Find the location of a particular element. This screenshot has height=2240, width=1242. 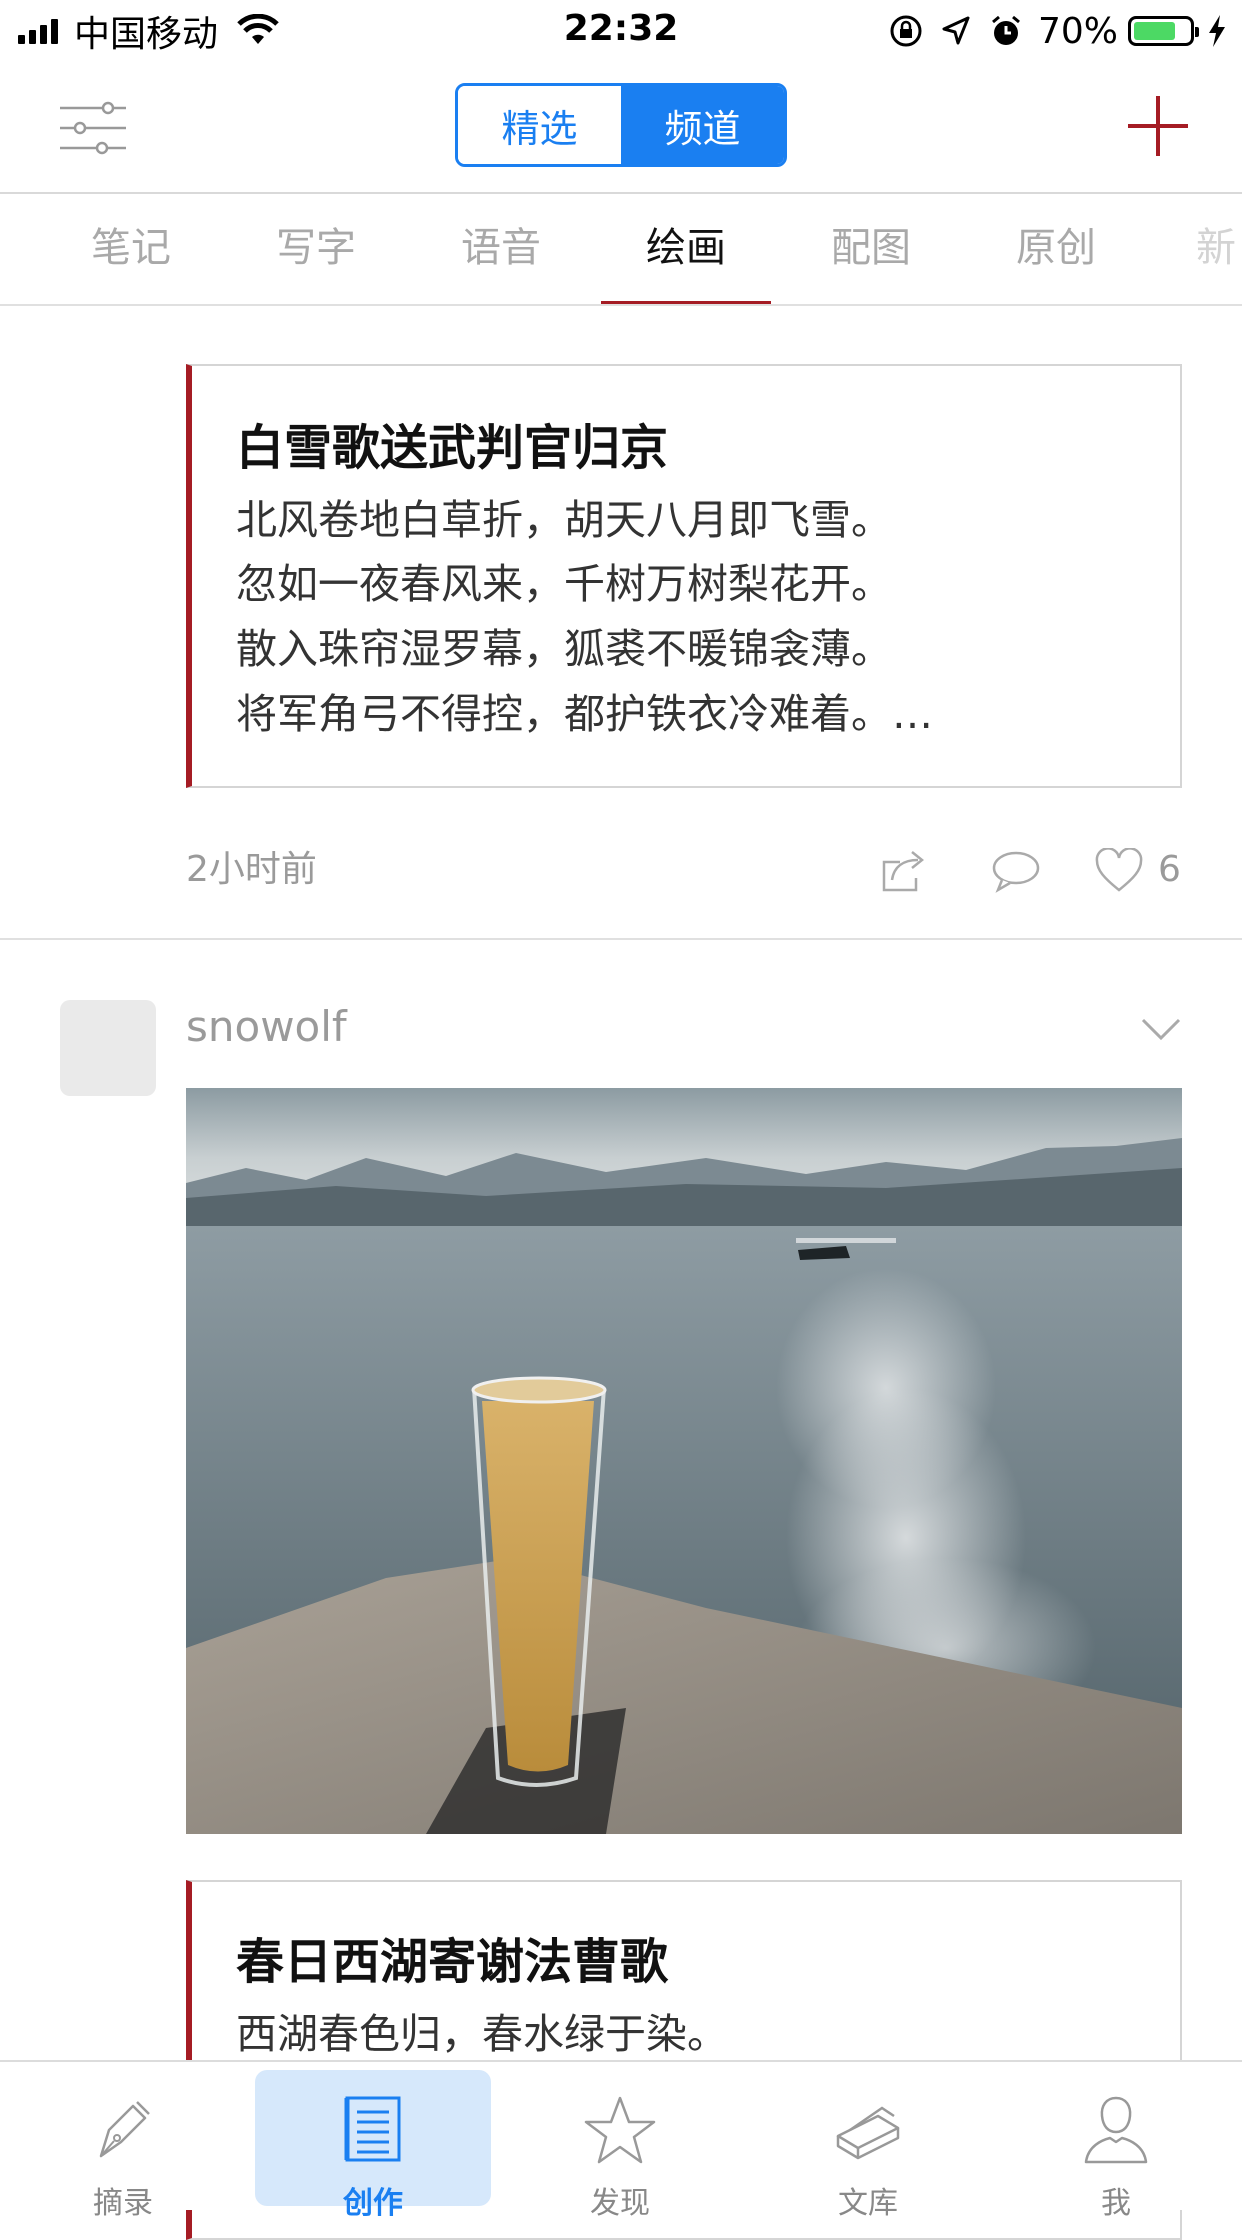

tab-excerpts: 摘录 is located at coordinates (123, 2145).